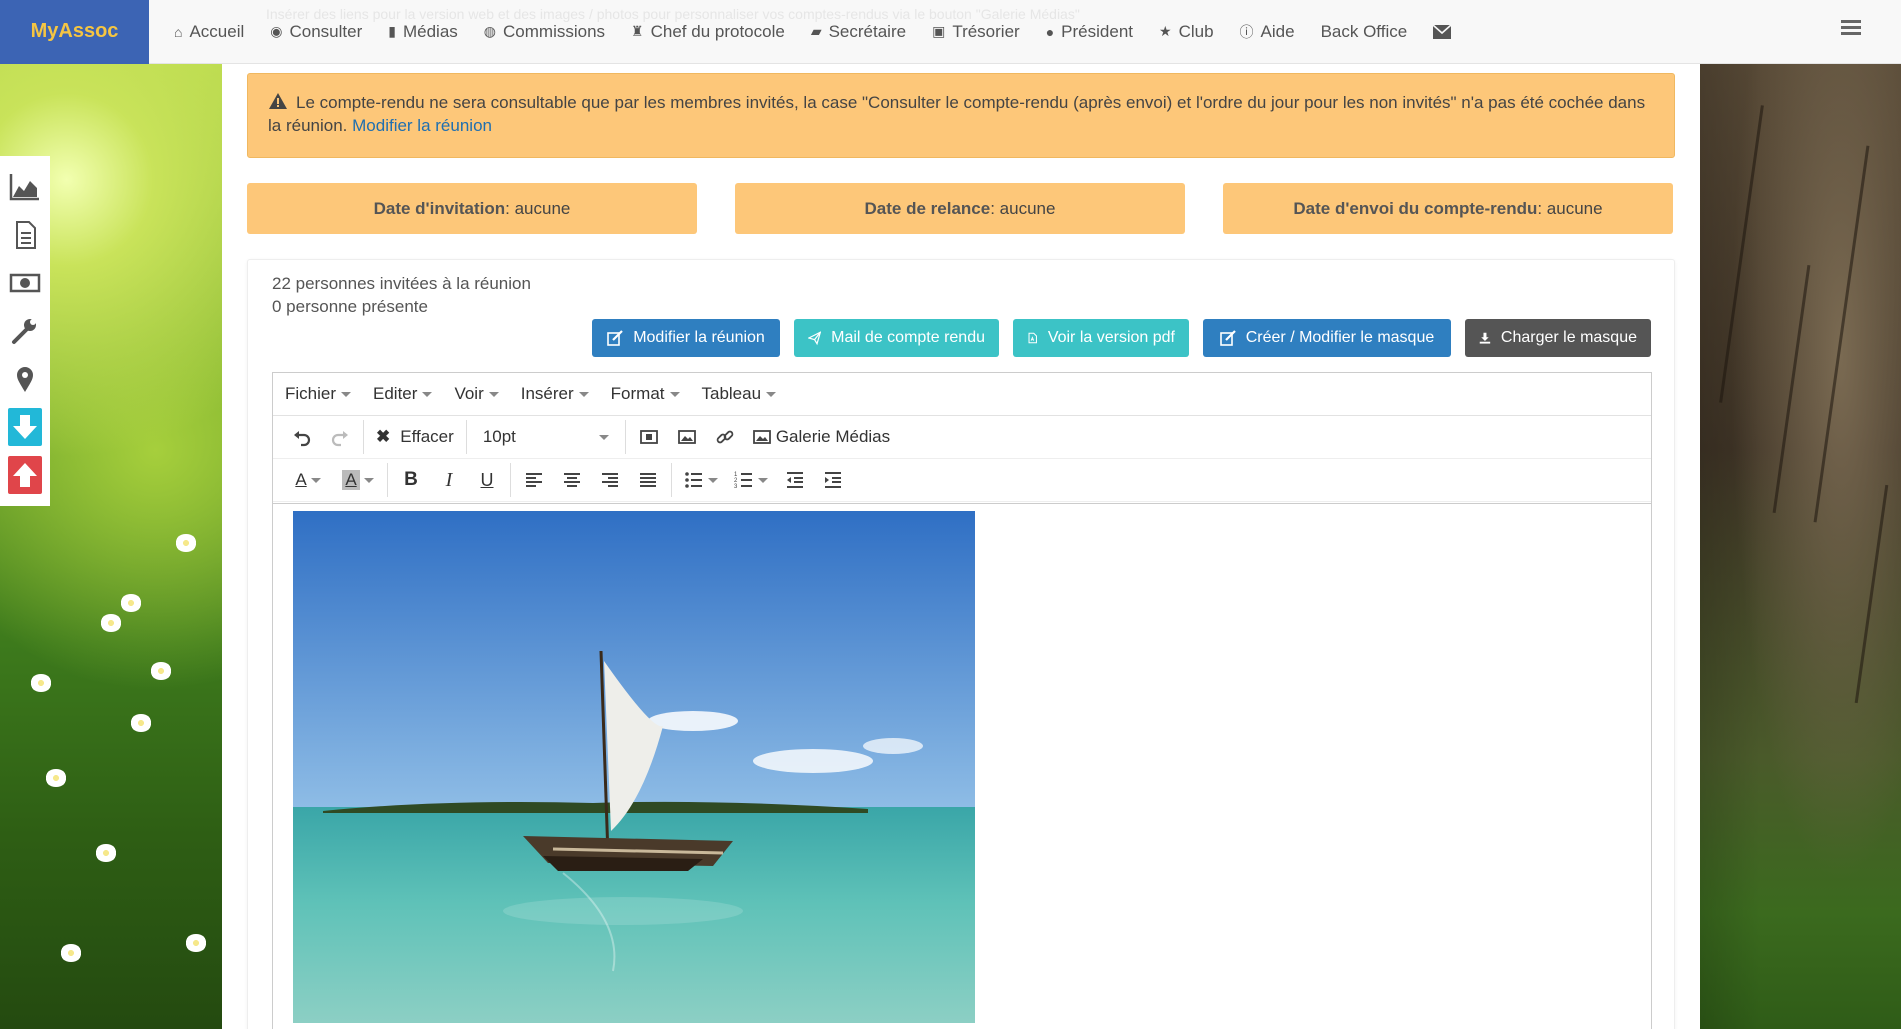  Describe the element at coordinates (1277, 31) in the screenshot. I see `nav-item-label: Aide` at that location.